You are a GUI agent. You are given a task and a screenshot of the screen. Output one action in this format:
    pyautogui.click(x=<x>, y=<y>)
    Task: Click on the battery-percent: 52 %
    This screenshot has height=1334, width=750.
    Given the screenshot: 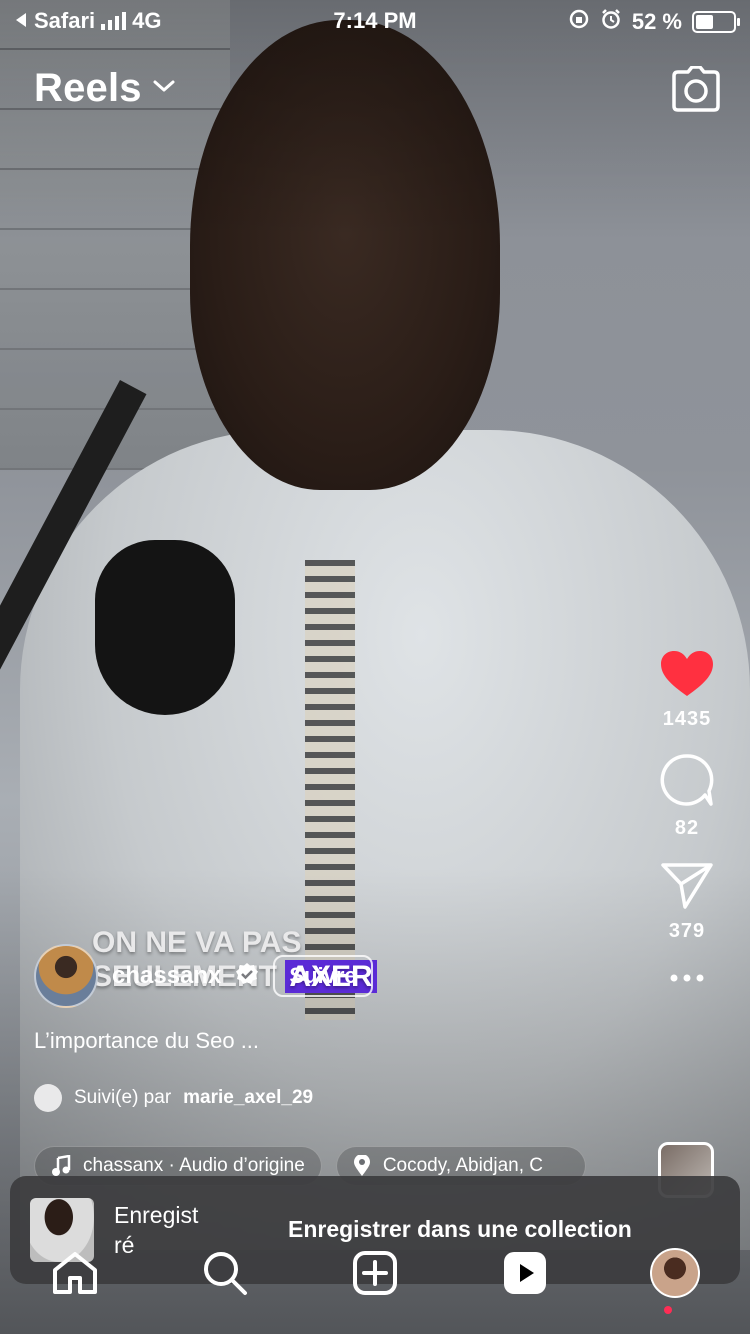 What is the action you would take?
    pyautogui.click(x=656, y=21)
    